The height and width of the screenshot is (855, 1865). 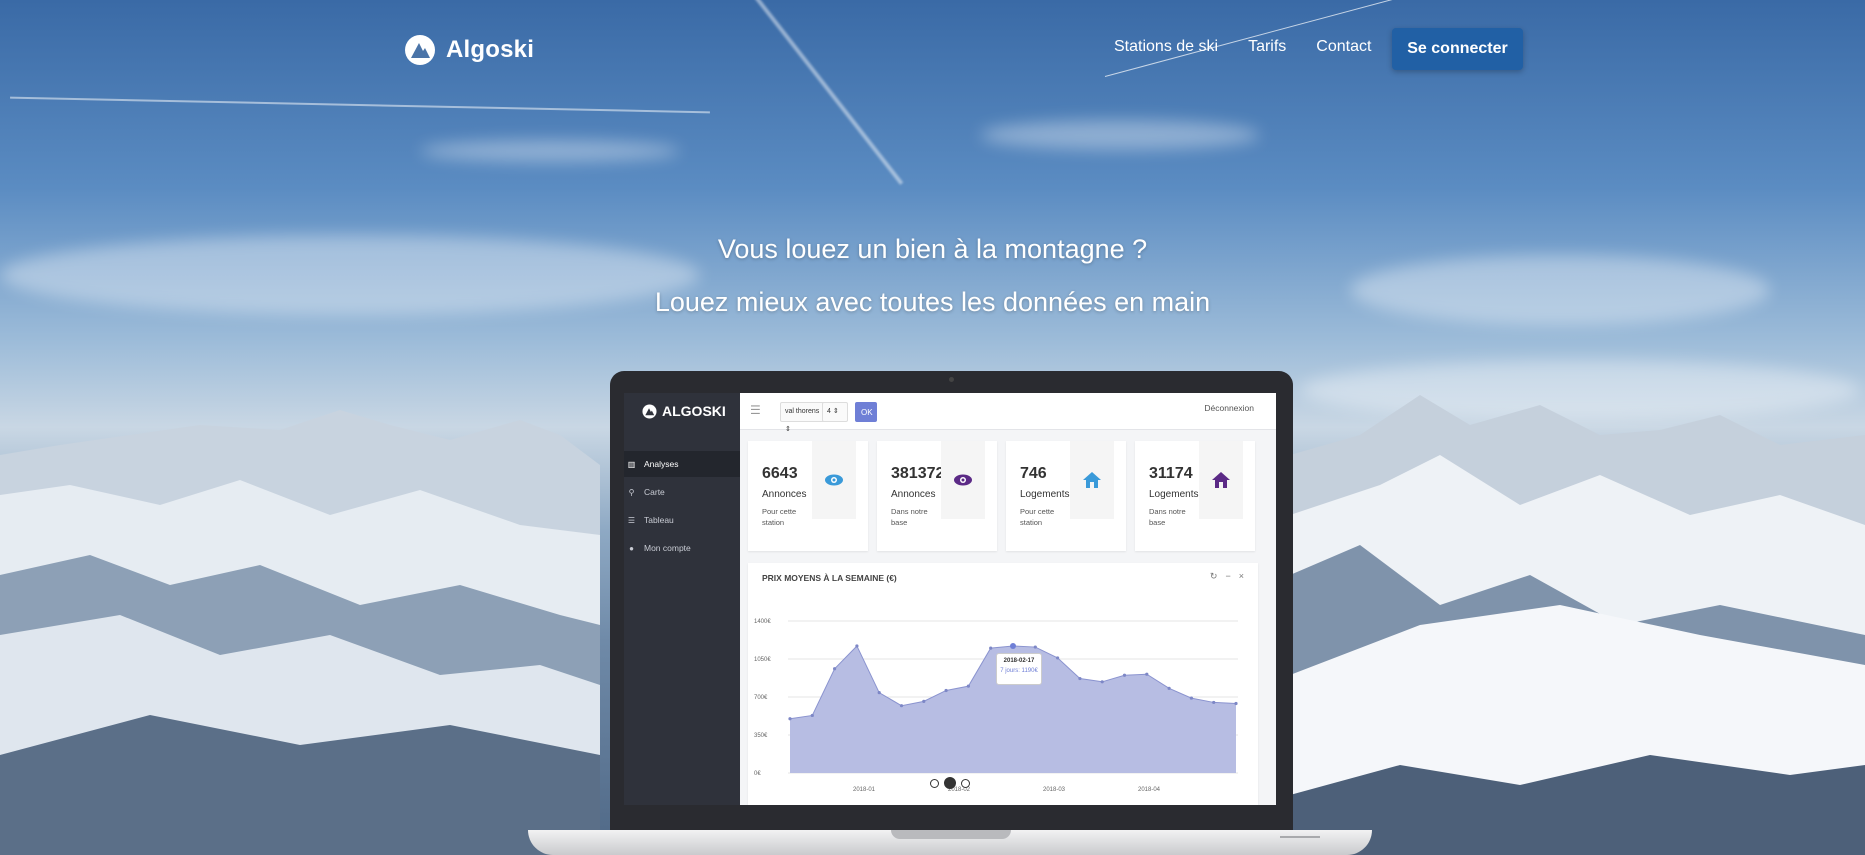 What do you see at coordinates (762, 622) in the screenshot?
I see `y-tick-label: 1400€` at bounding box center [762, 622].